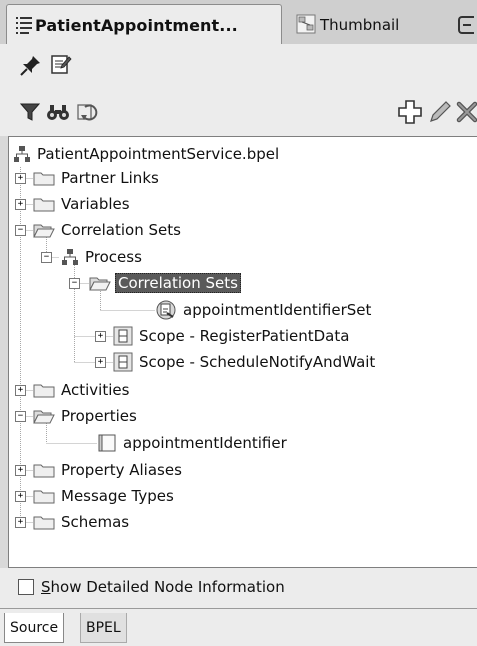  I want to click on show-detailed-checkbox, so click(26, 587).